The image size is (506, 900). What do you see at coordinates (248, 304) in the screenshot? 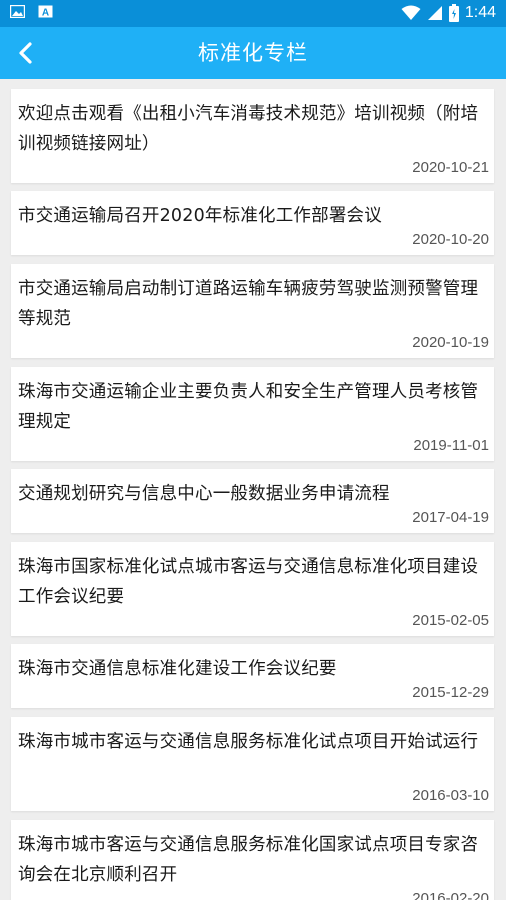
I see `article-title: 市交通运输局启动制订道路运输车辆疲劳驾驶监测预警管理等规范` at bounding box center [248, 304].